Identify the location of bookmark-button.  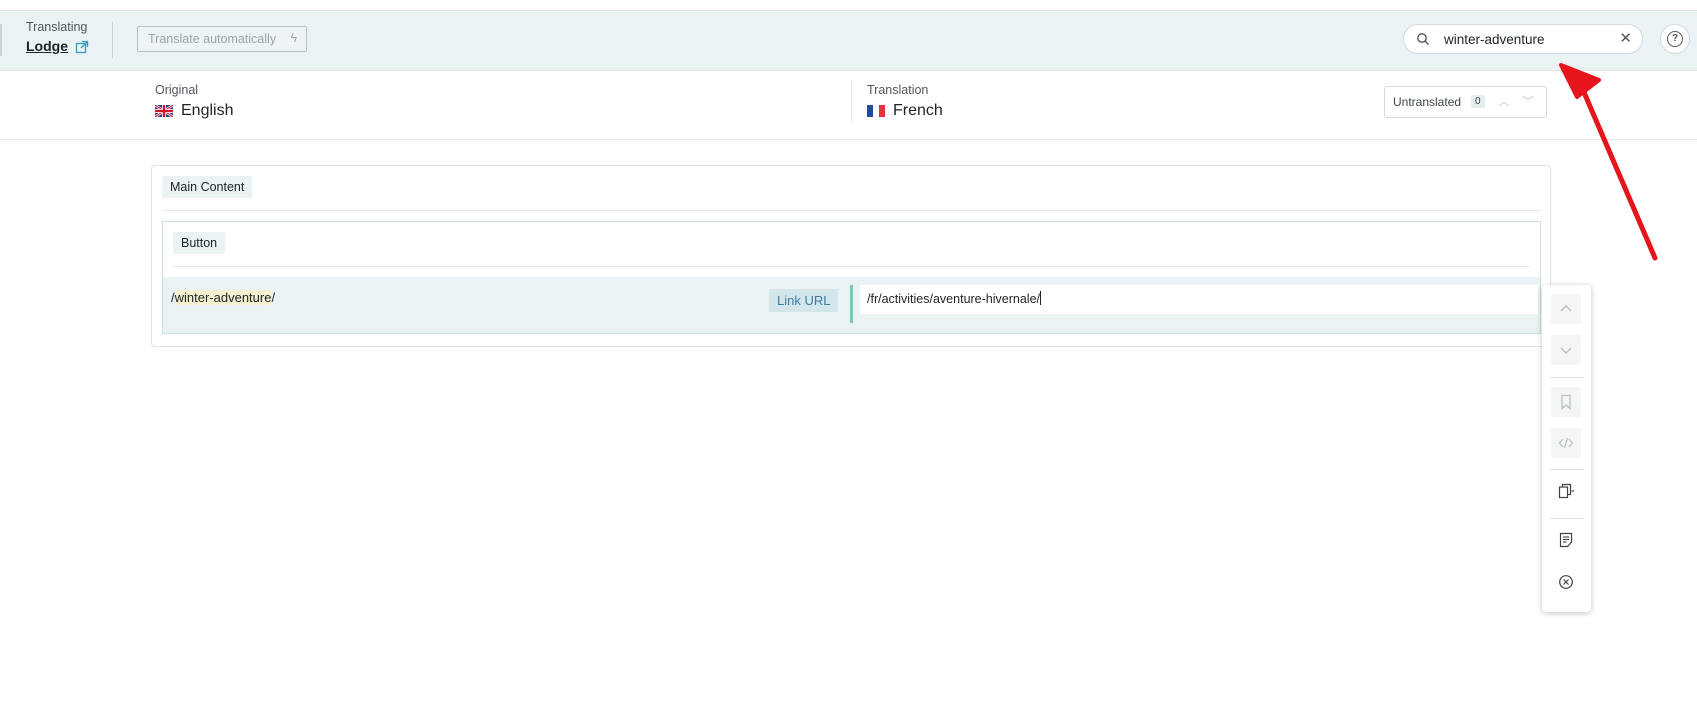
(1566, 402).